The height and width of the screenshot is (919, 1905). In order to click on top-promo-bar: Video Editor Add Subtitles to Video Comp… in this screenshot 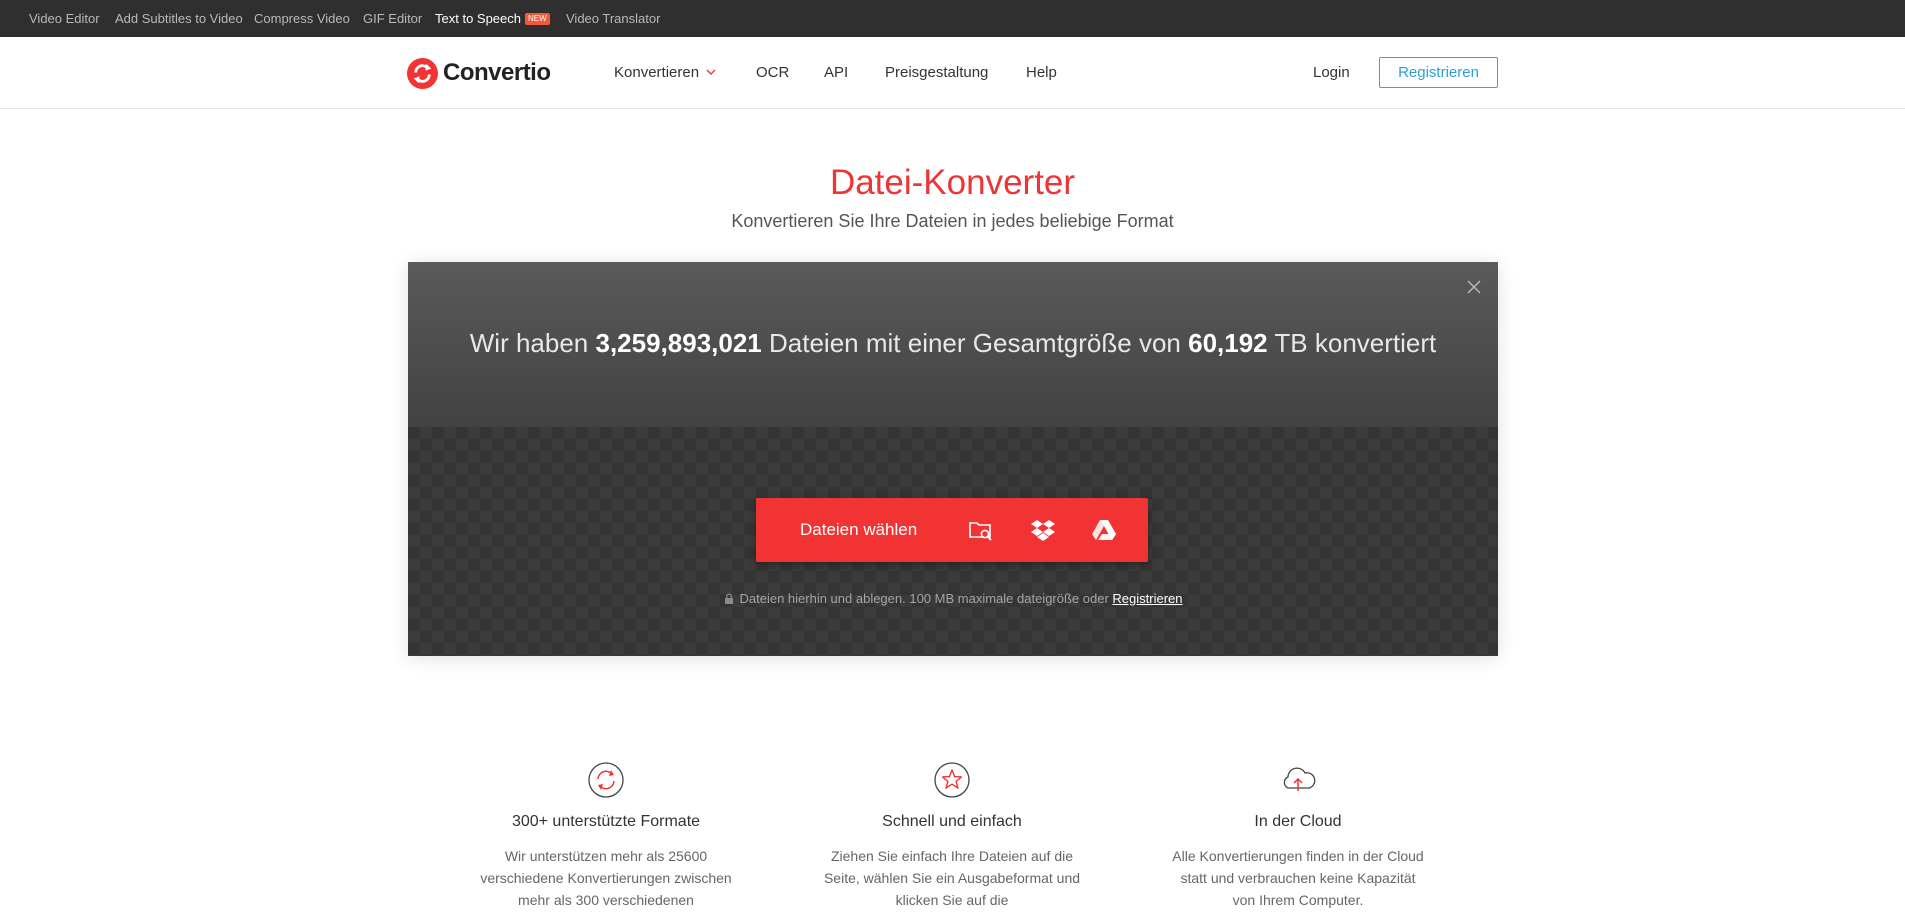, I will do `click(952, 18)`.